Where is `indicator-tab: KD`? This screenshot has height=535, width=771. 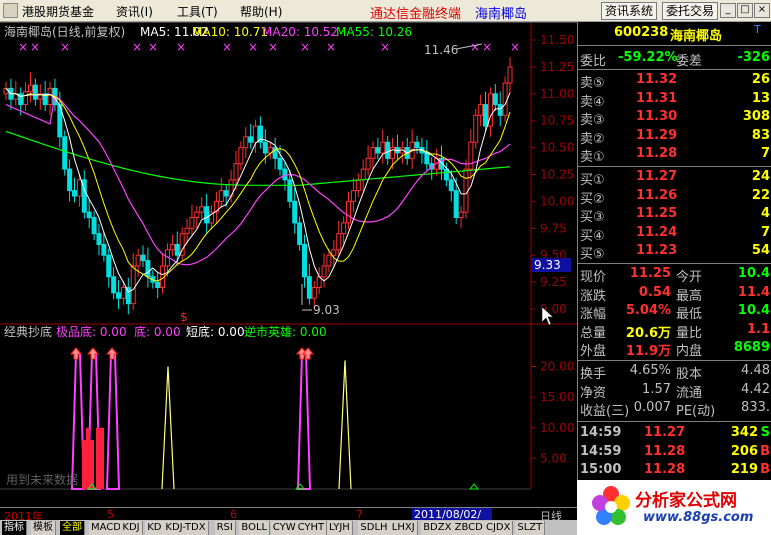
indicator-tab: KD is located at coordinates (155, 528).